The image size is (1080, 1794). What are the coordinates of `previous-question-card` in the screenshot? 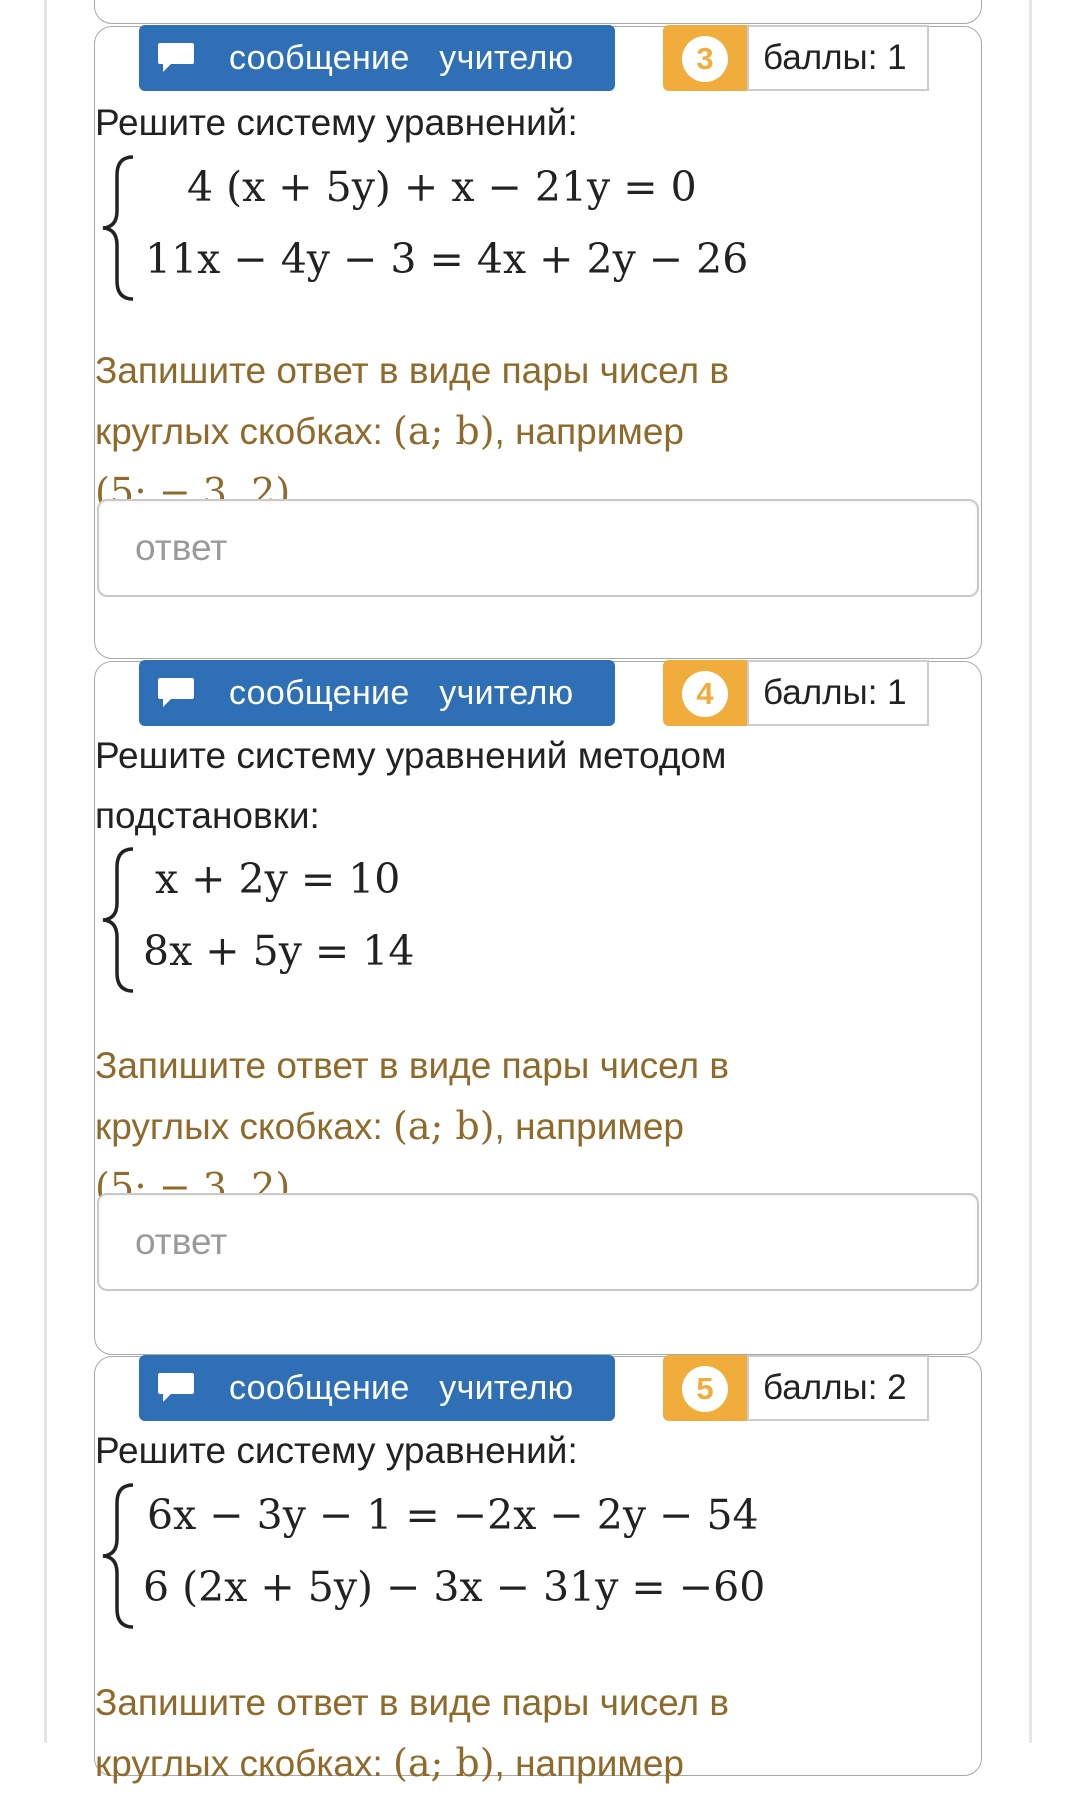 It's located at (538, 12).